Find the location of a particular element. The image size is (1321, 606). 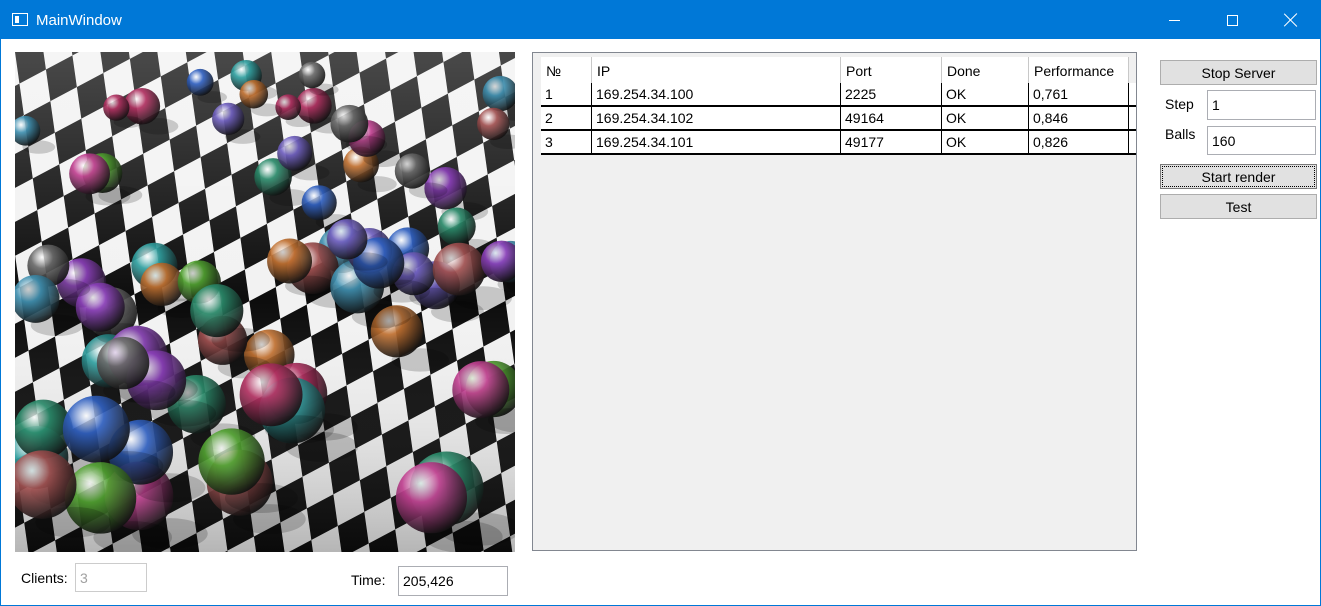

window-title: MainWindow is located at coordinates (79, 20).